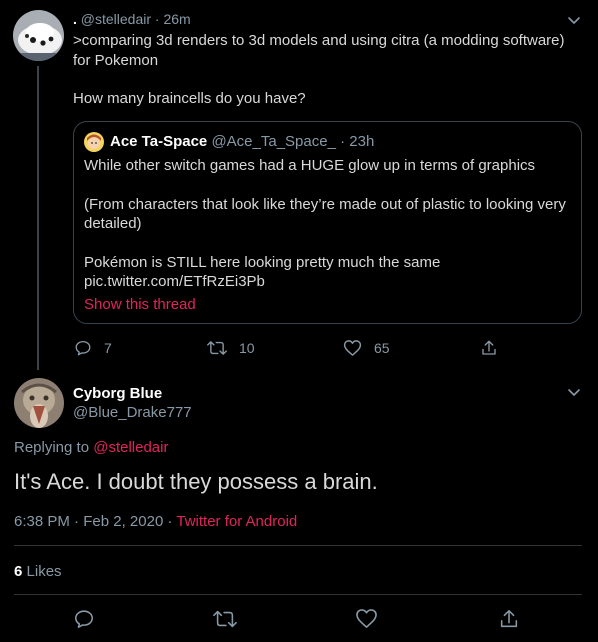 This screenshot has width=598, height=642. I want to click on display-name: ., so click(75, 19).